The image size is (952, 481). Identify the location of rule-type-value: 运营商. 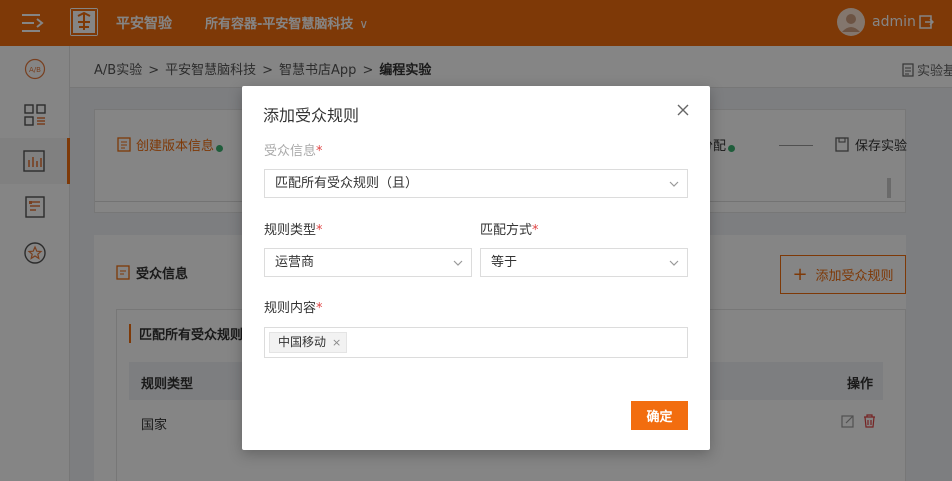
(295, 262).